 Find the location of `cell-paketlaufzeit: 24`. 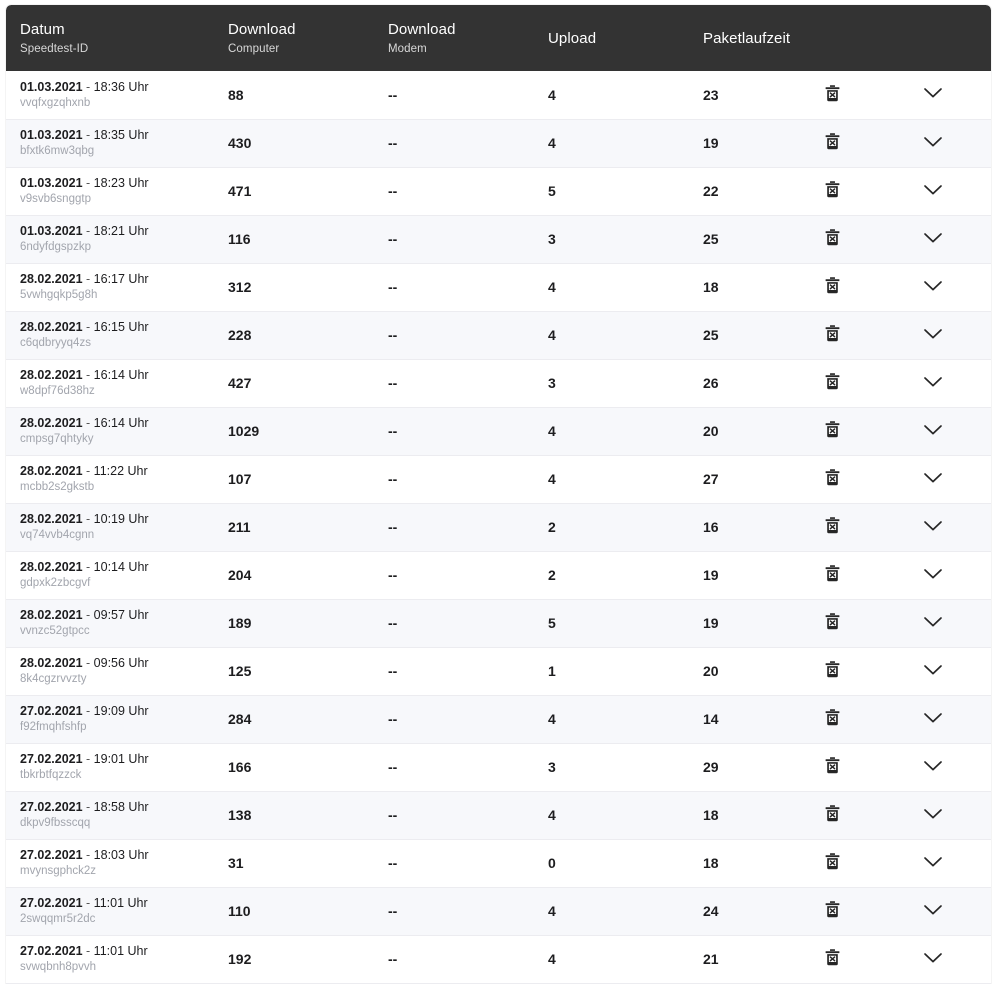

cell-paketlaufzeit: 24 is located at coordinates (753, 911).